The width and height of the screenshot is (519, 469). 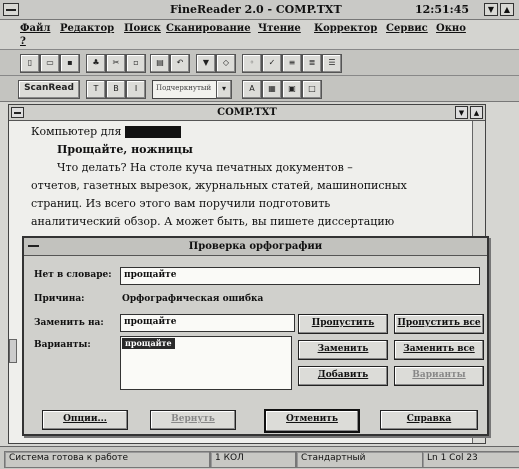 I want to click on menu-editor: Редактор, so click(x=87, y=28).